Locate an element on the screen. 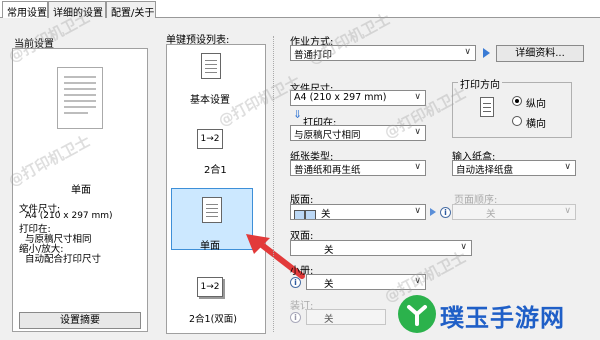  arrow-down-icon: ⇓ is located at coordinates (298, 114).